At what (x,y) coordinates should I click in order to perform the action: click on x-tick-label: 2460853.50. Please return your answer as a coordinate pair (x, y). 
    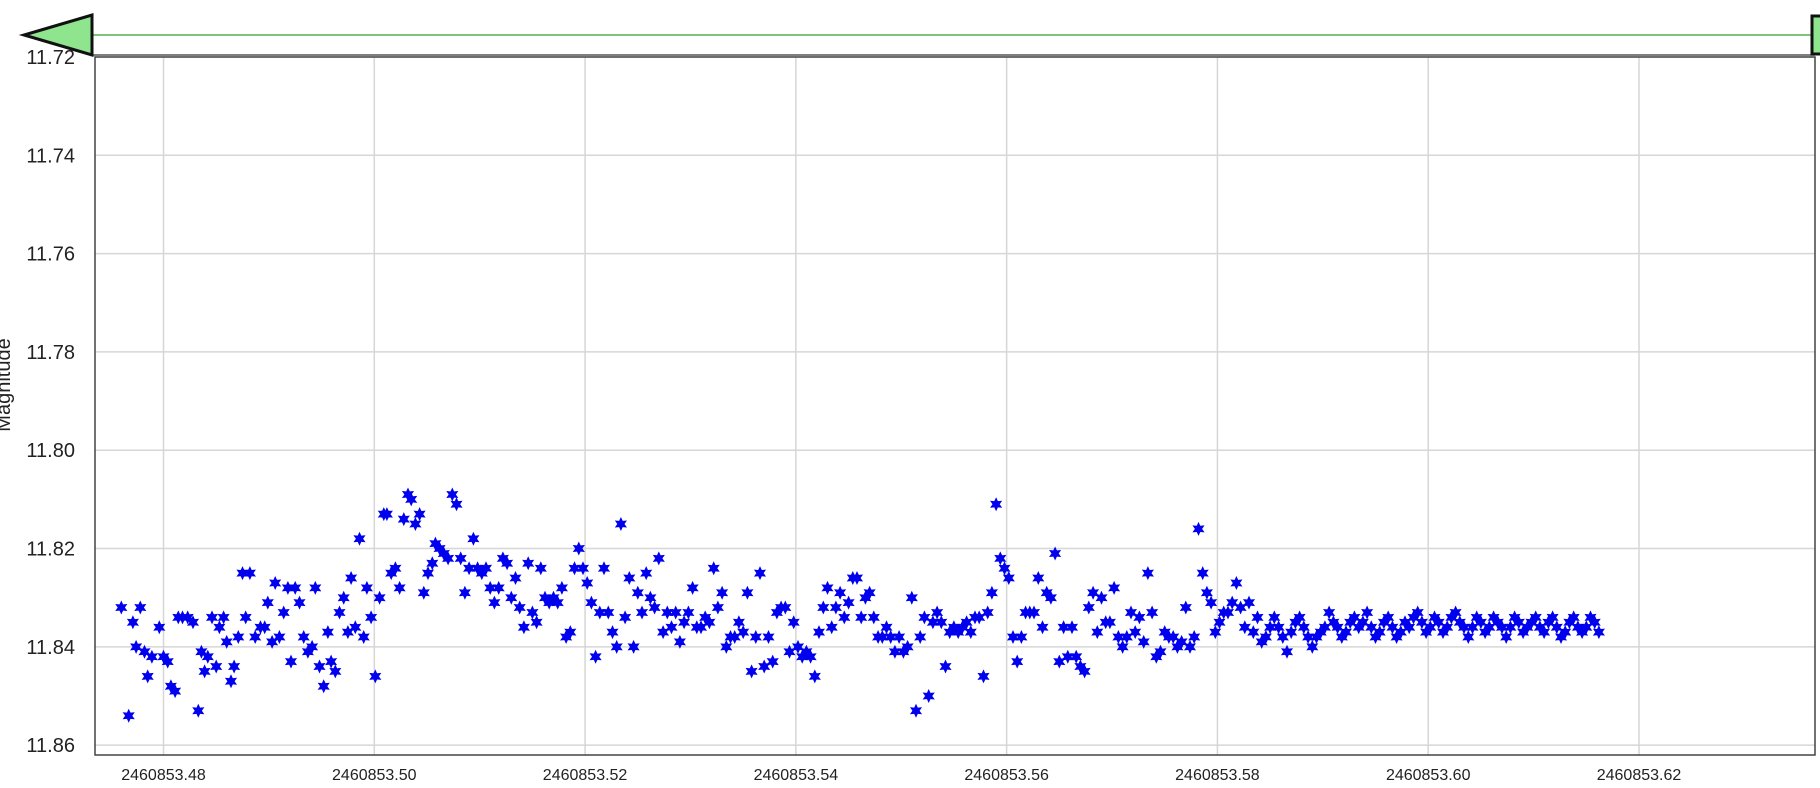
    Looking at the image, I should click on (374, 775).